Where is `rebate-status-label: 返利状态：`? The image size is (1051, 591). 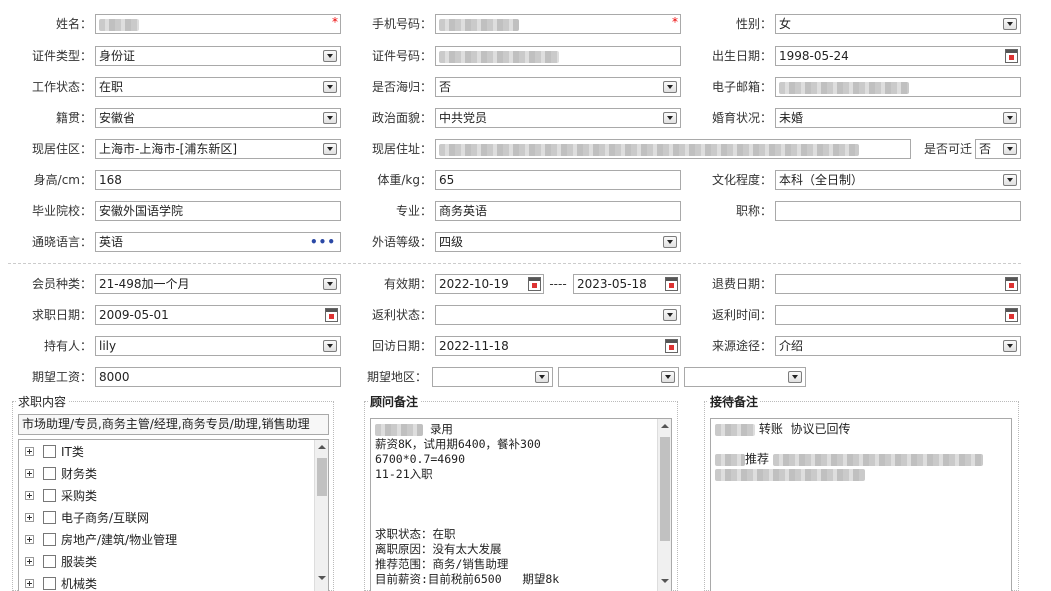 rebate-status-label: 返利状态： is located at coordinates (401, 315).